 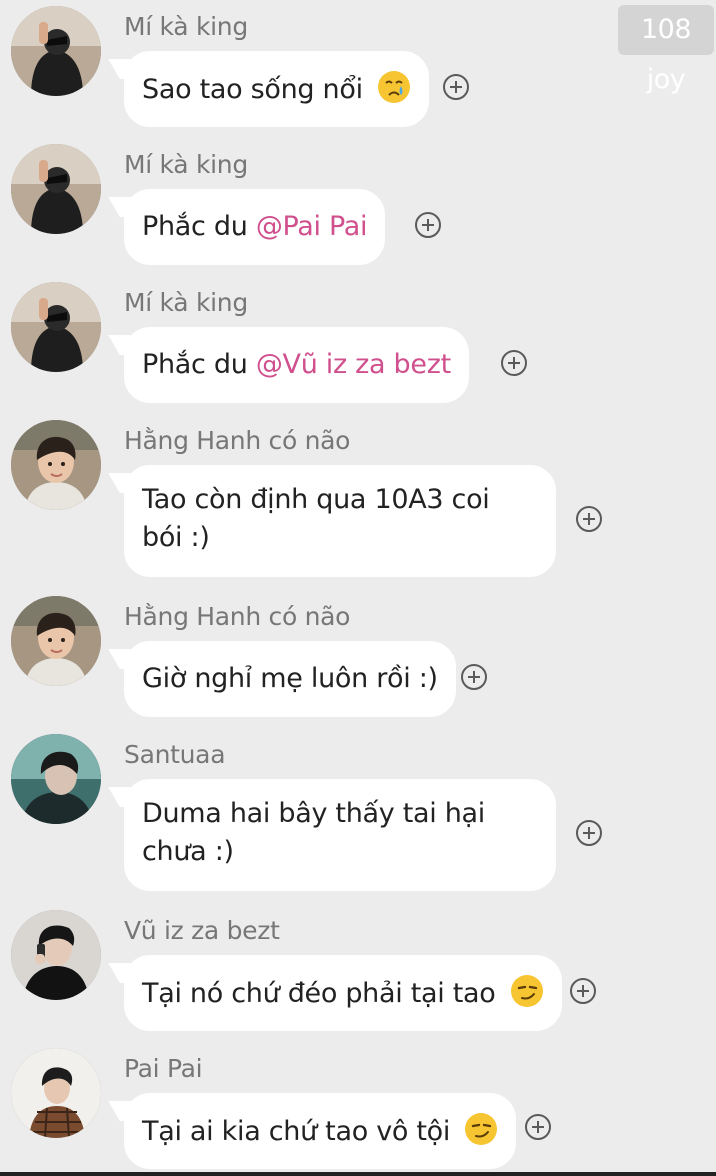 I want to click on message-text: Giờ nghỉ mẹ luôn rồi :), so click(x=290, y=678).